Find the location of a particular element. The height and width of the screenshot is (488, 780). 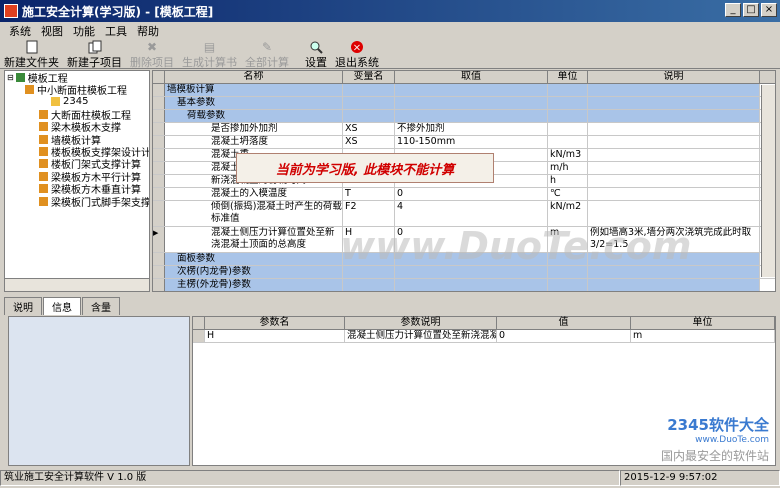

grid-row: 荷载参数 is located at coordinates (464, 116).